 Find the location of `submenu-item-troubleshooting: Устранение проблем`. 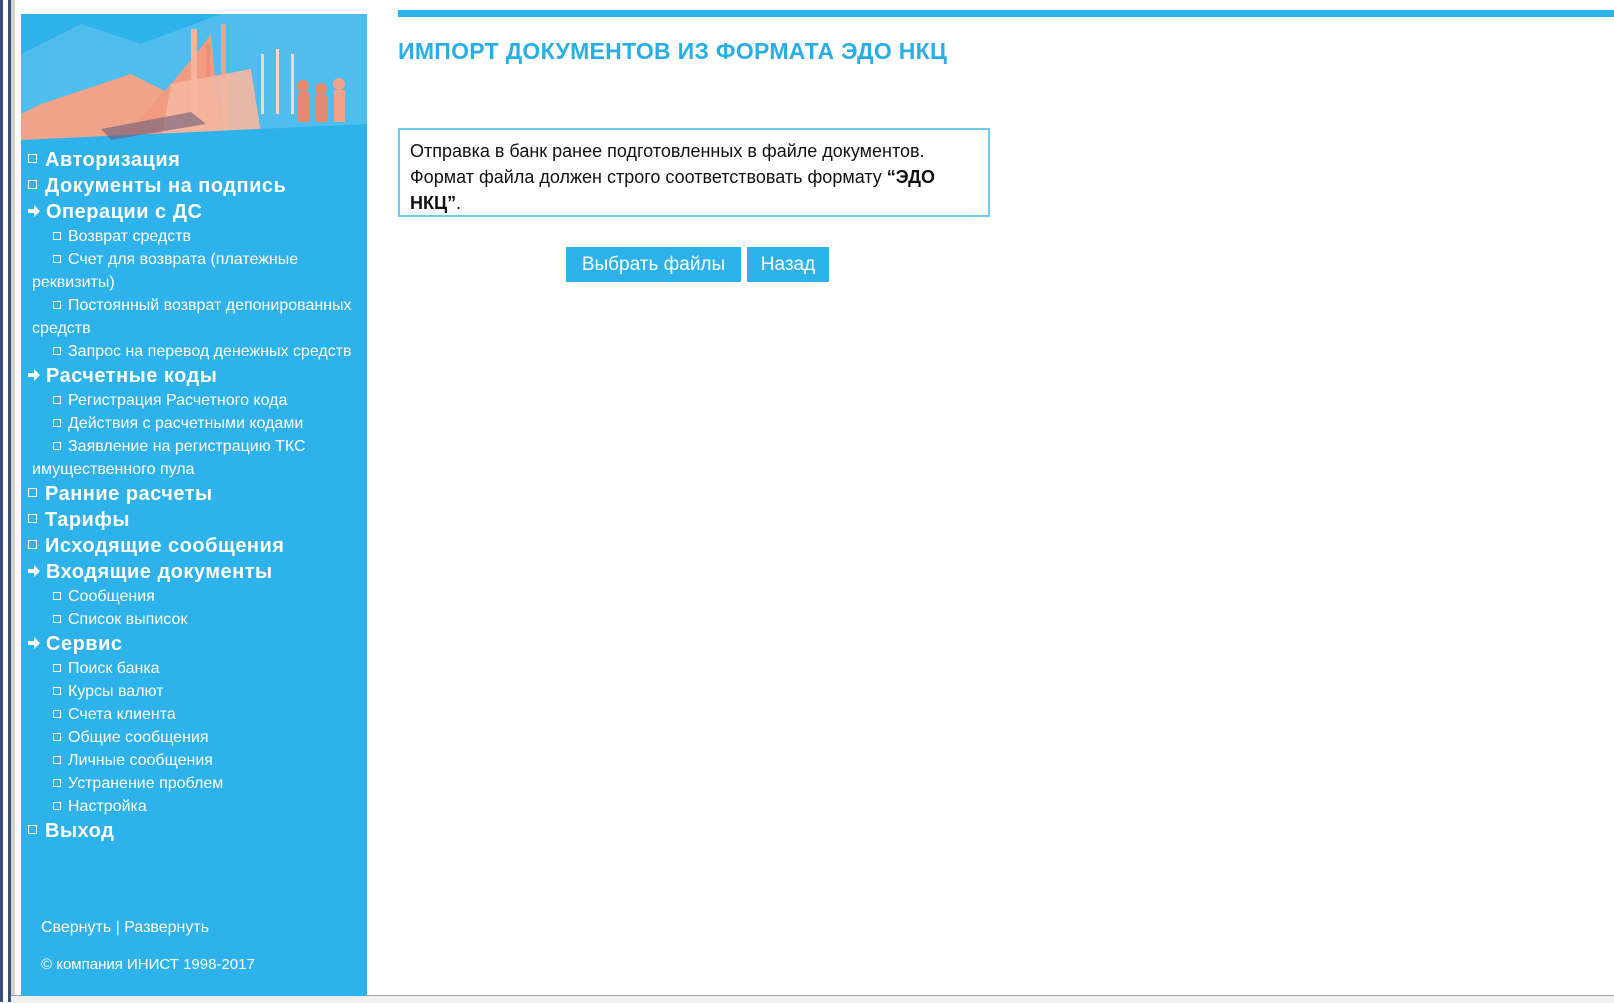

submenu-item-troubleshooting: Устранение проблем is located at coordinates (194, 783).